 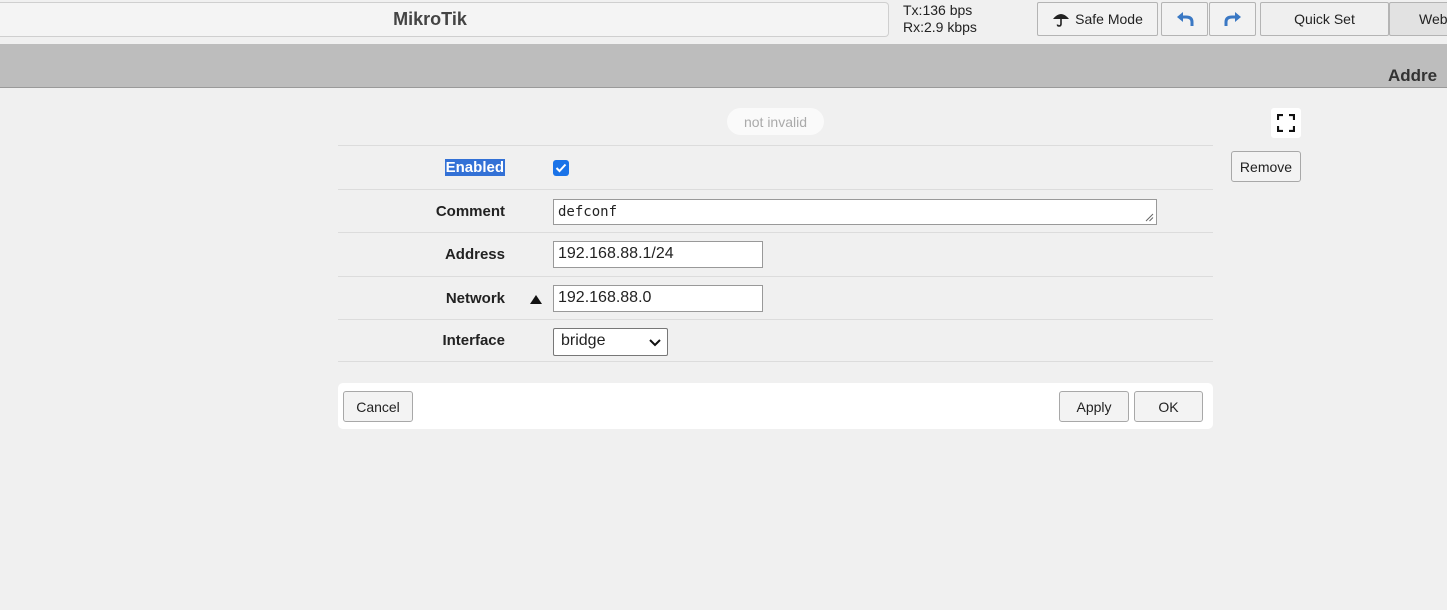 I want to click on enabled-checkbox, so click(x=561, y=168).